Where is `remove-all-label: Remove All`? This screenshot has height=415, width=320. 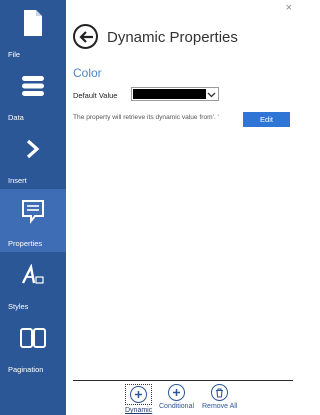 remove-all-label: Remove All is located at coordinates (220, 406).